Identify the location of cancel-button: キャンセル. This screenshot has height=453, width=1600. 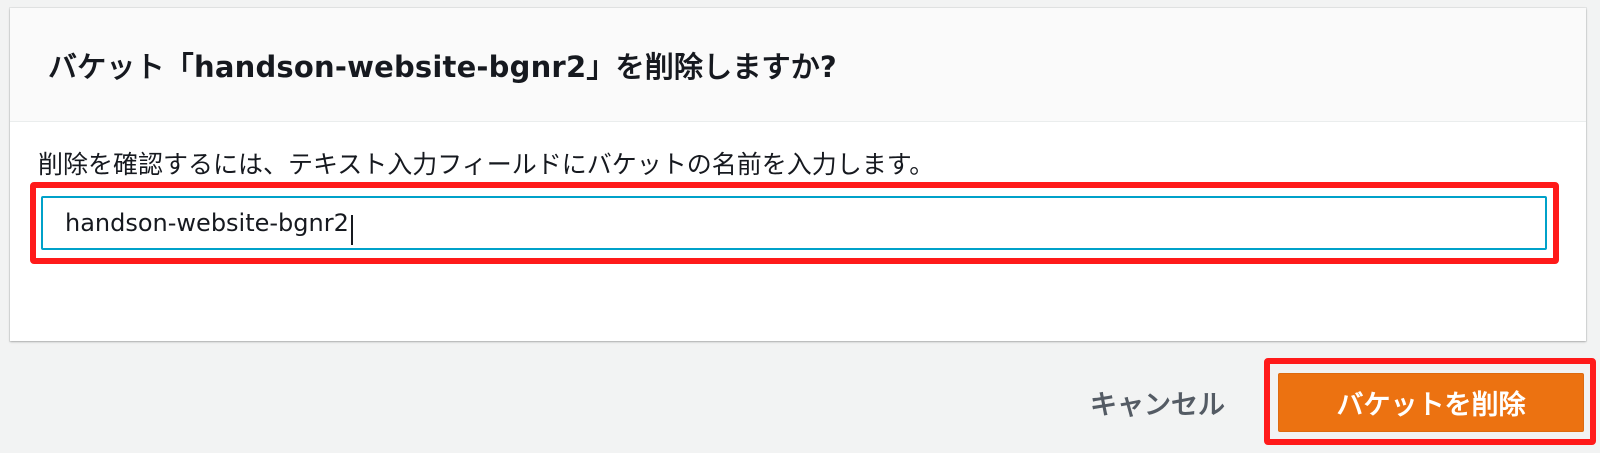
(1157, 402).